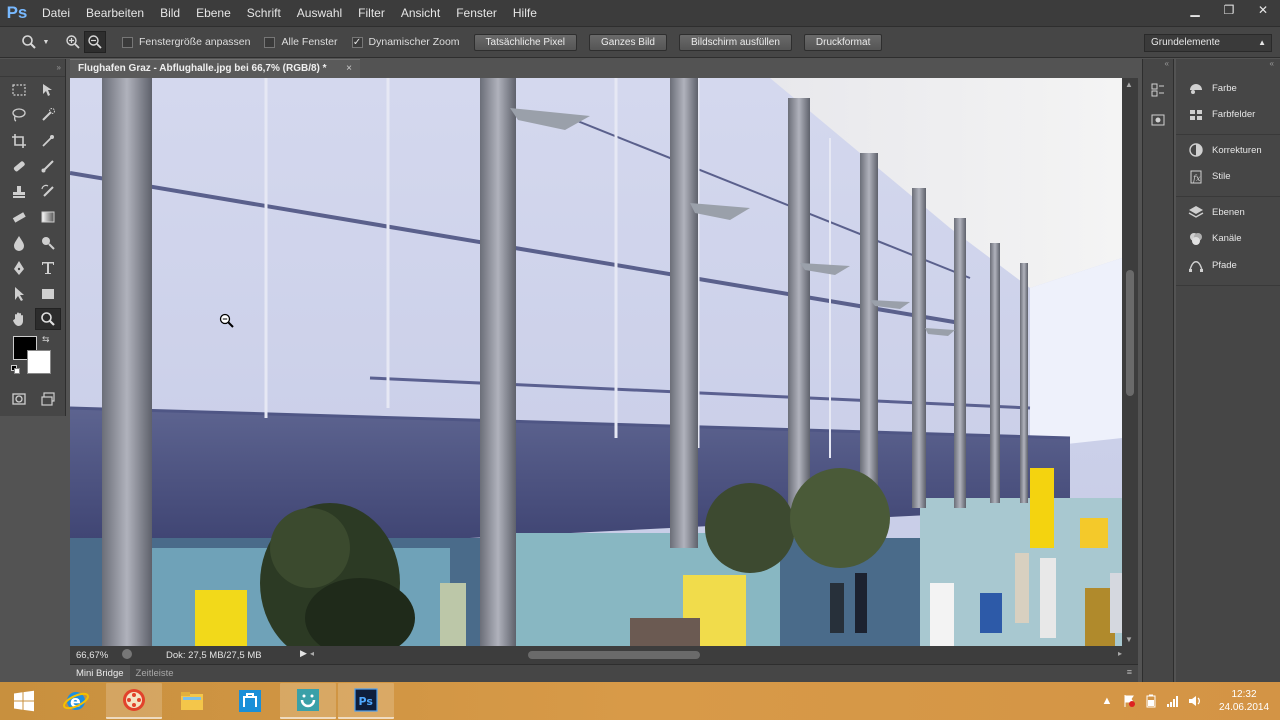  I want to click on fit-window-checkbox: Fenstergröße anpassen, so click(186, 42).